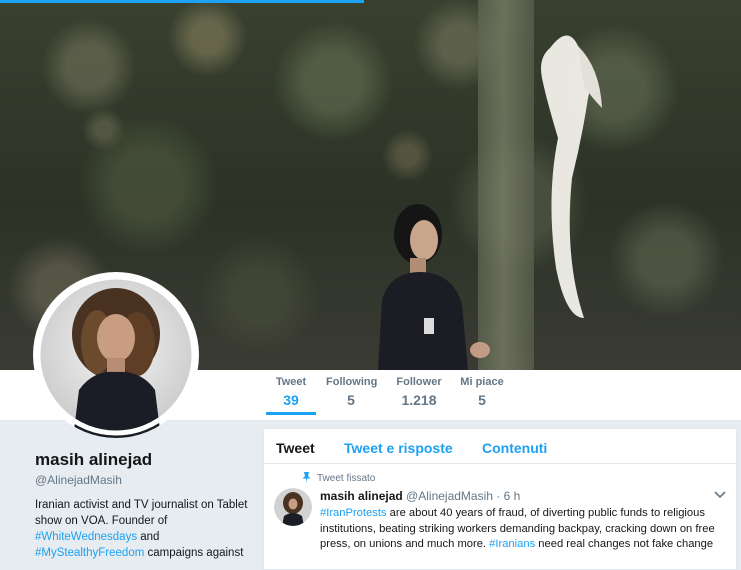 Image resolution: width=741 pixels, height=570 pixels. What do you see at coordinates (361, 496) in the screenshot?
I see `tweet-author-name: masih alinejad` at bounding box center [361, 496].